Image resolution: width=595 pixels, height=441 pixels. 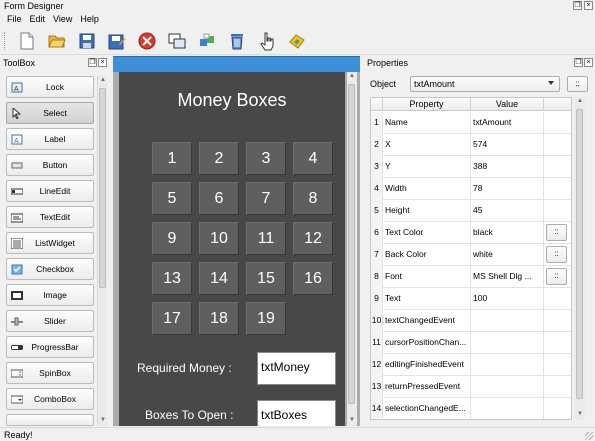 I want to click on object-select: txtAmount, so click(x=485, y=84).